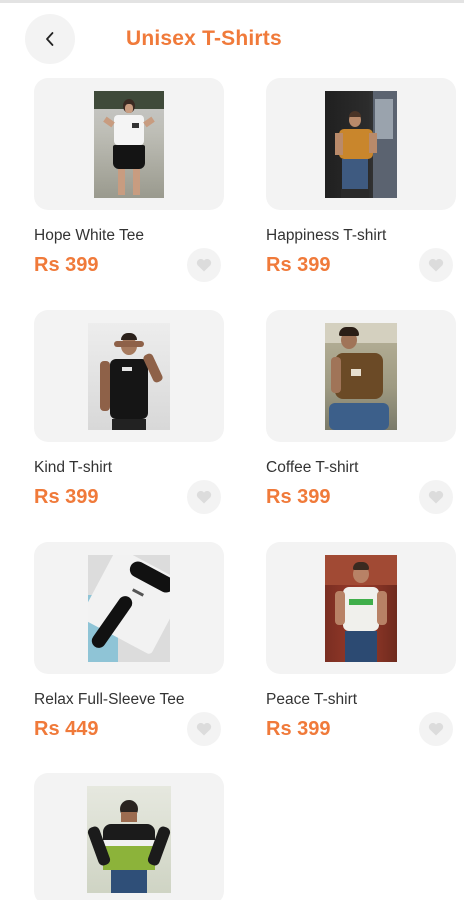 The width and height of the screenshot is (464, 900). I want to click on product-price: Rs 449, so click(66, 729).